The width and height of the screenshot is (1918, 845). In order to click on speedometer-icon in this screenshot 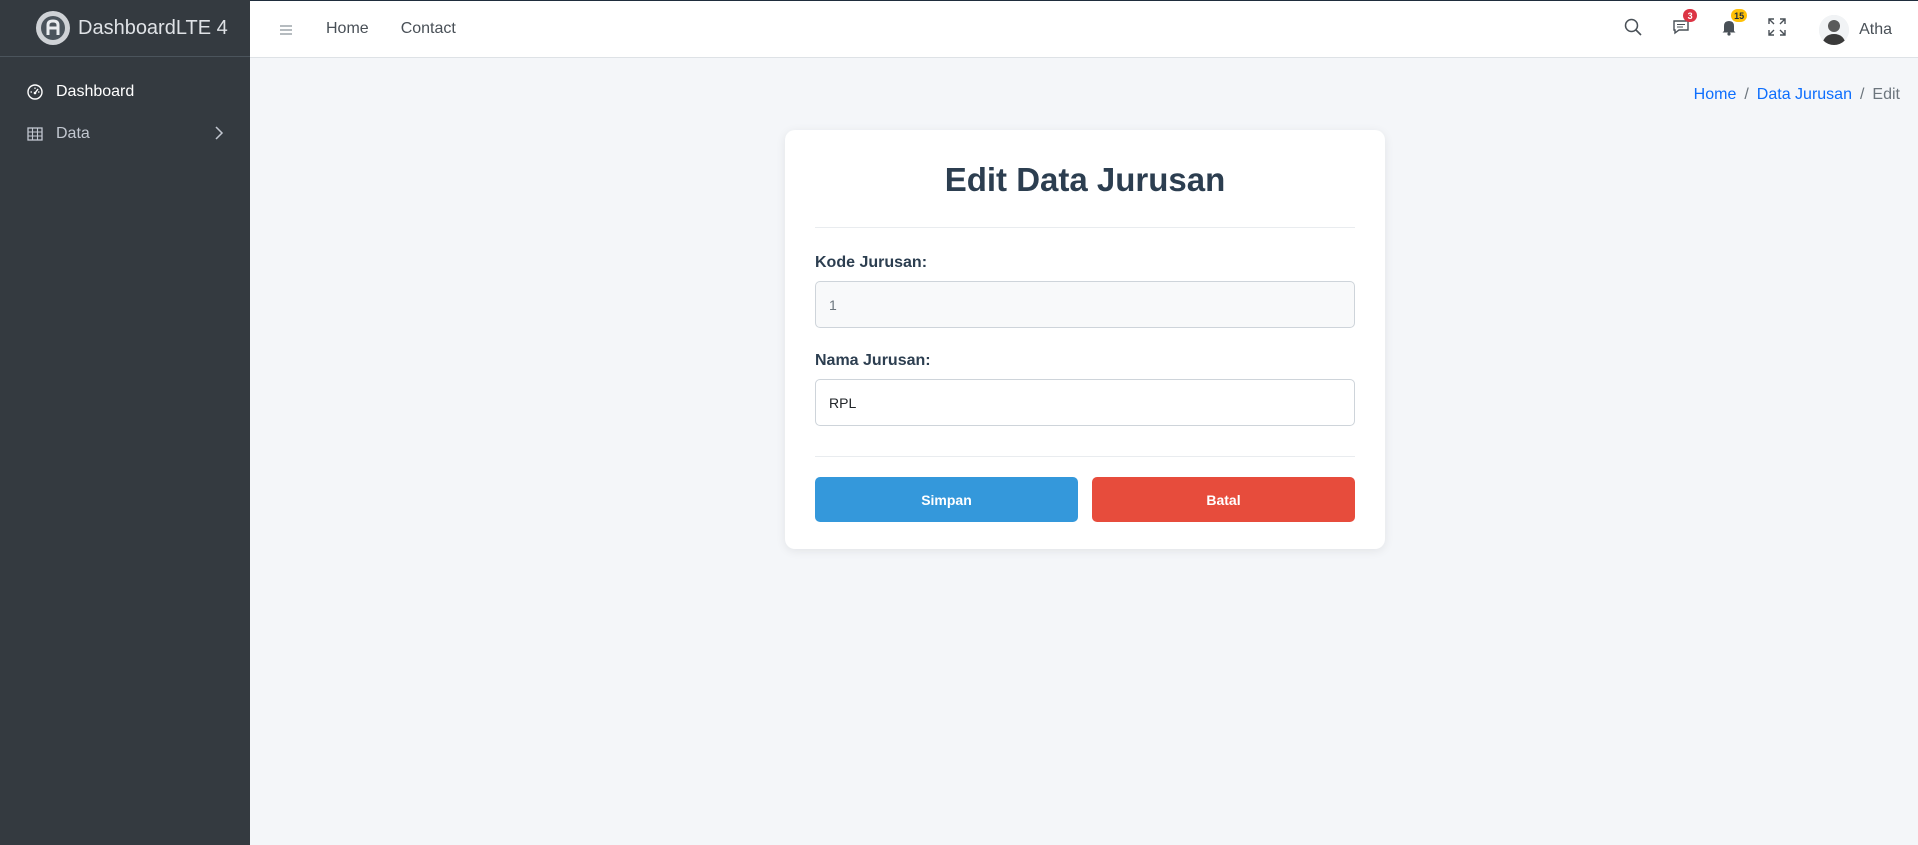, I will do `click(35, 92)`.